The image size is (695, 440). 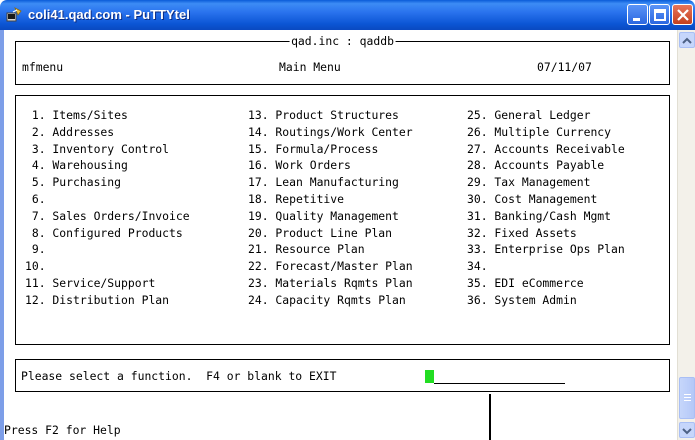 I want to click on menu-item-31: 31. Banking/Cash Mgmt, so click(x=546, y=216).